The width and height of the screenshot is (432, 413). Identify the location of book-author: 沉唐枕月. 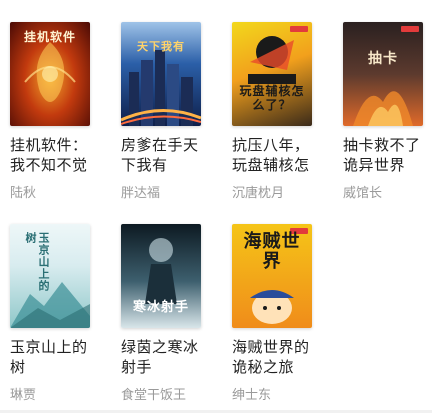
(258, 193).